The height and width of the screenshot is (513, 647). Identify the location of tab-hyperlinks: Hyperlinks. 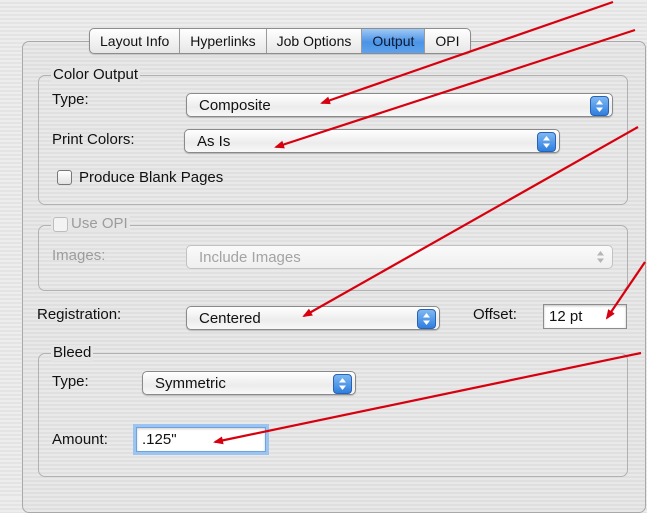
(223, 41).